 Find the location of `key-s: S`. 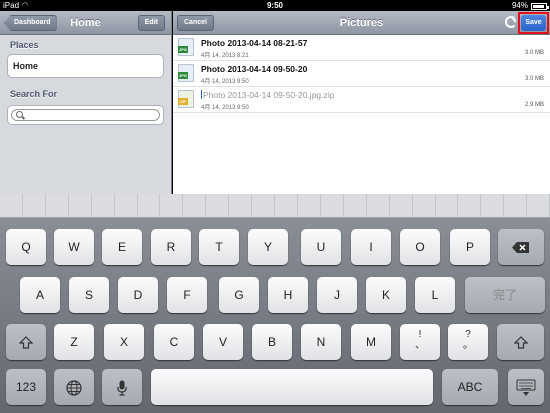

key-s: S is located at coordinates (89, 295).